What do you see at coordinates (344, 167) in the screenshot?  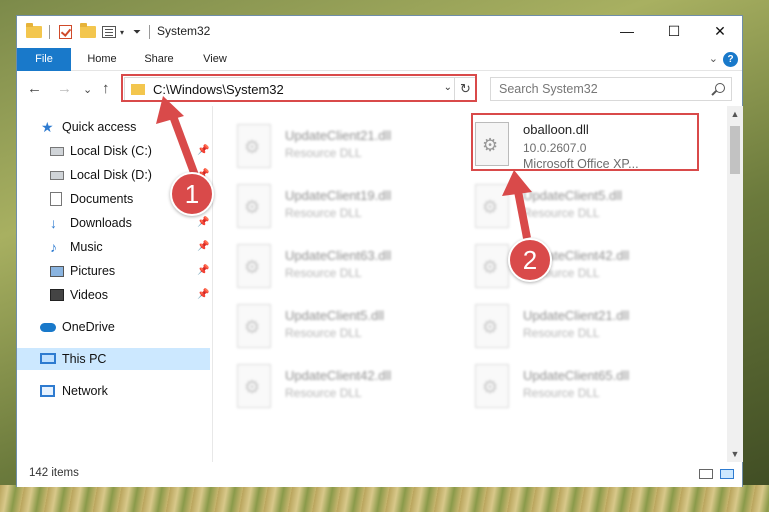 I see `annotation-arrows` at bounding box center [344, 167].